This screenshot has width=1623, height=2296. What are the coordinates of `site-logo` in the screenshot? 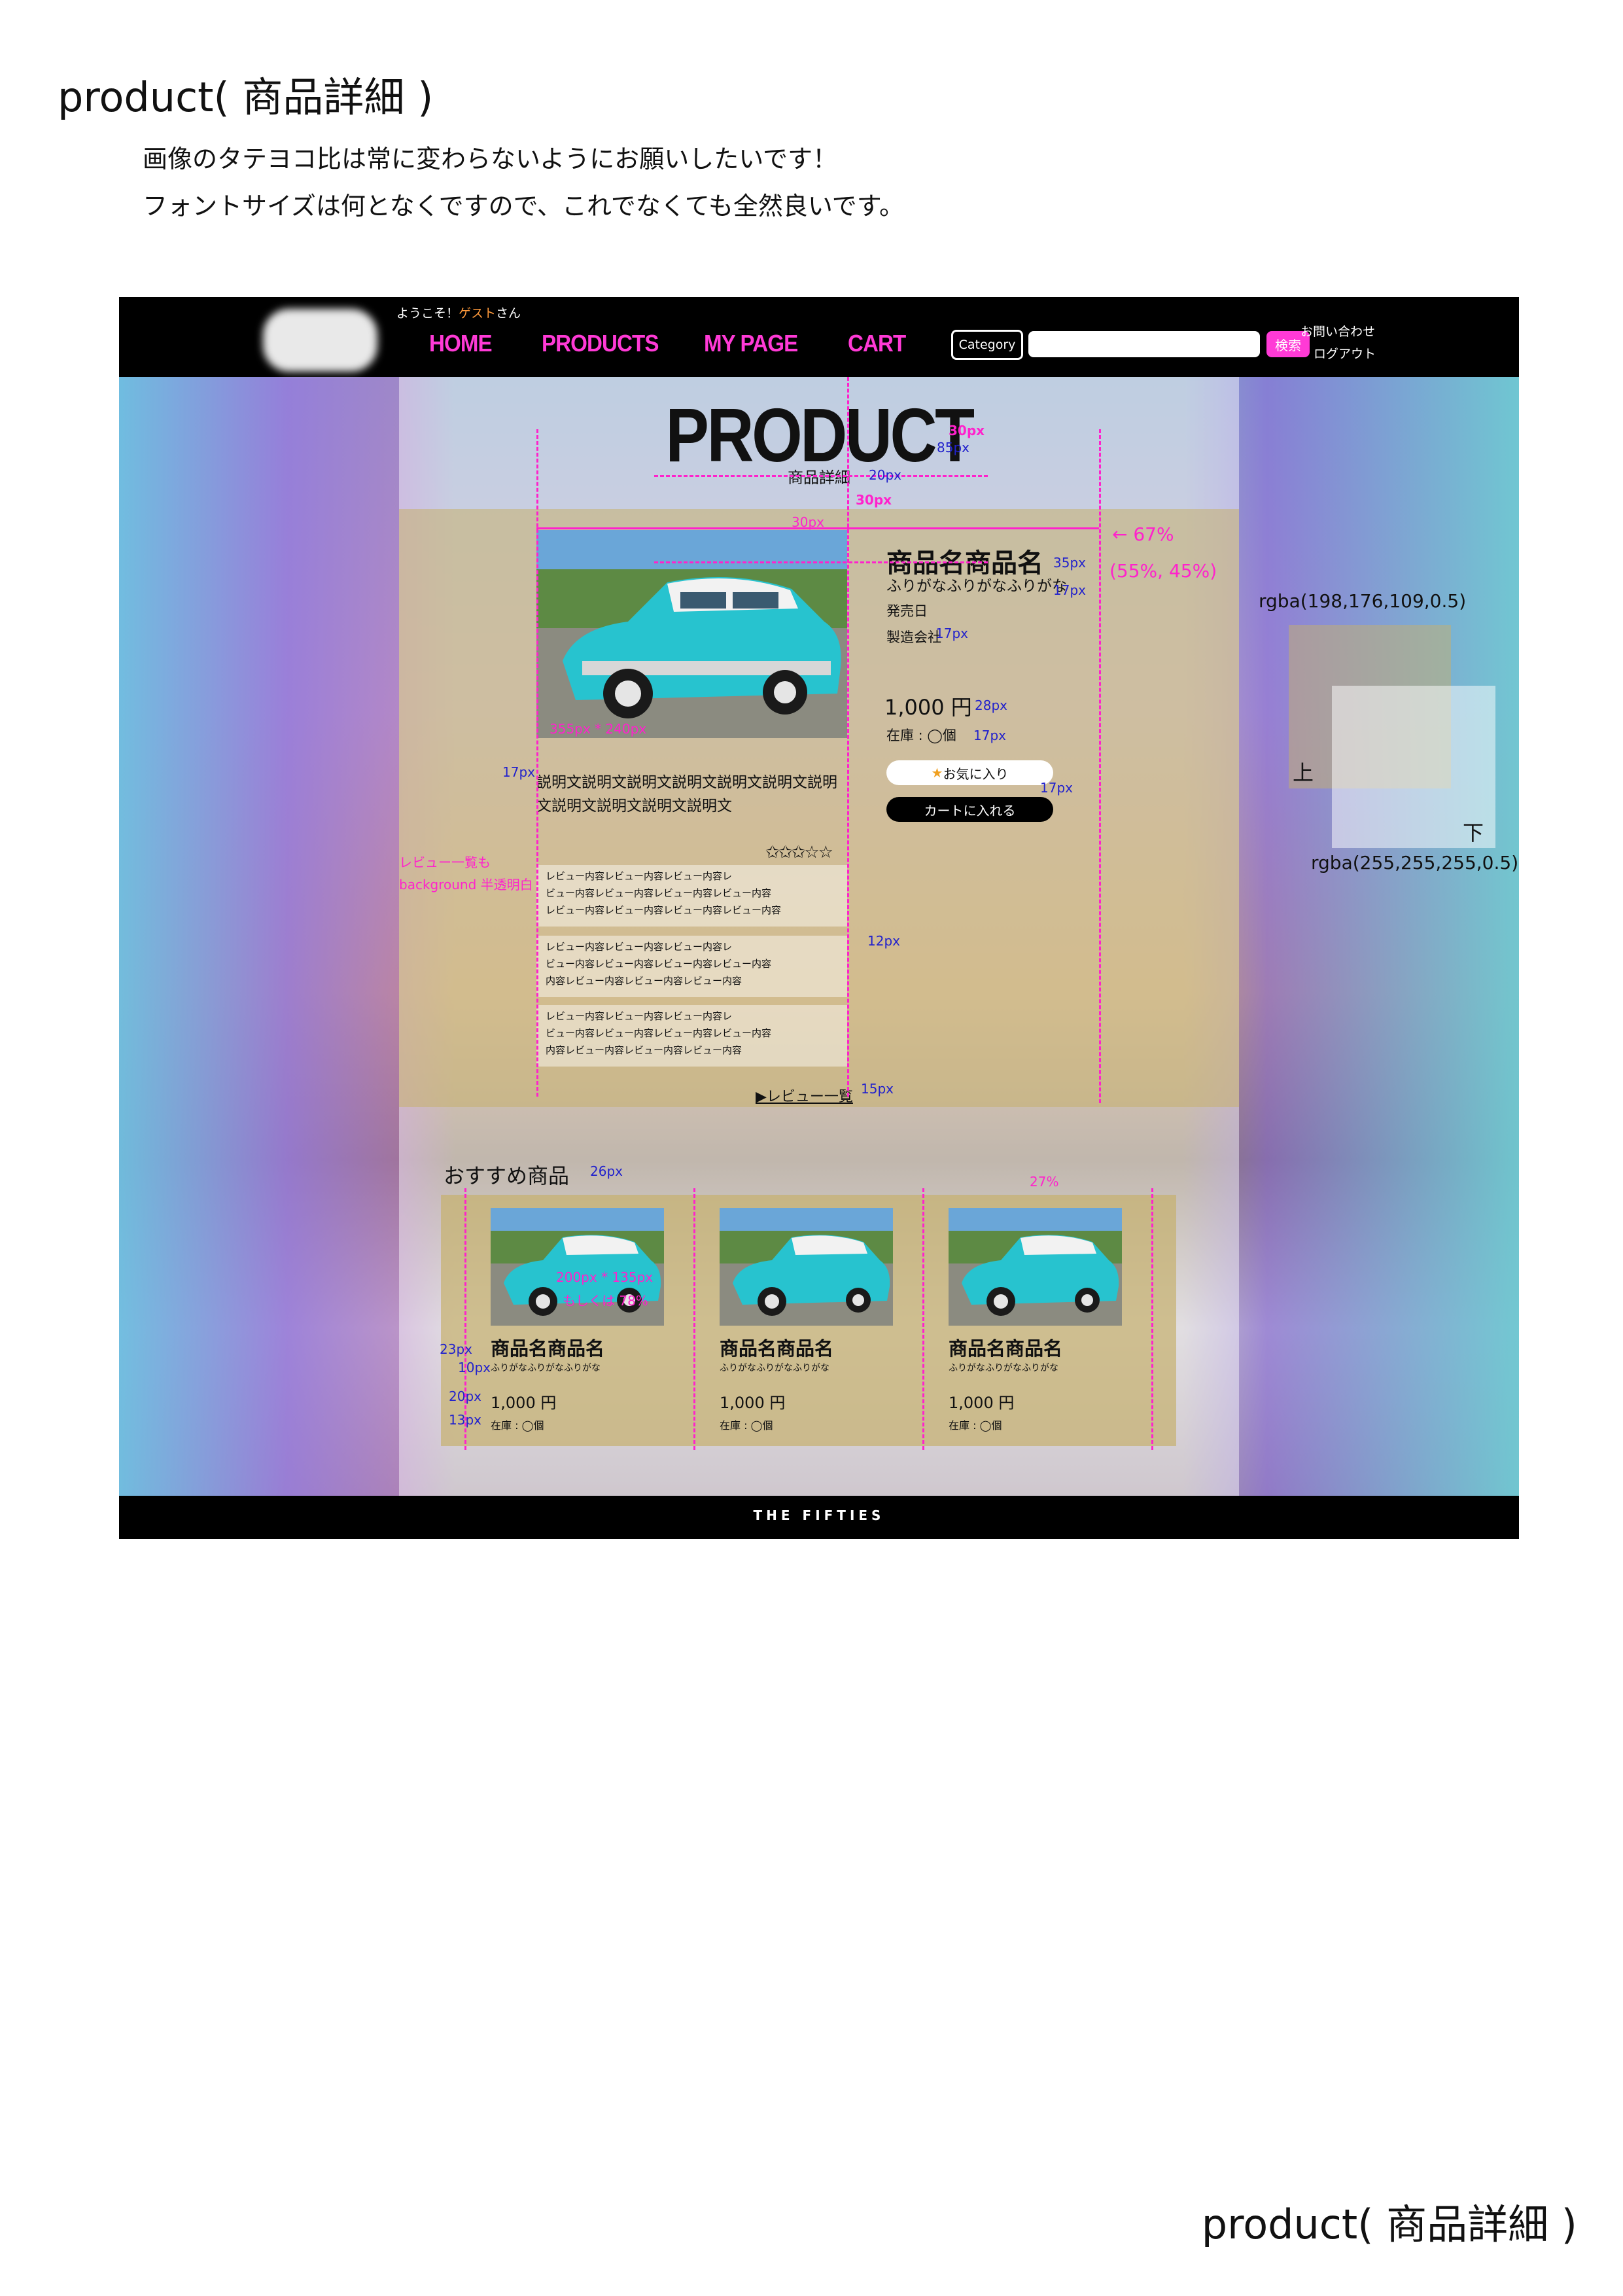 It's located at (320, 341).